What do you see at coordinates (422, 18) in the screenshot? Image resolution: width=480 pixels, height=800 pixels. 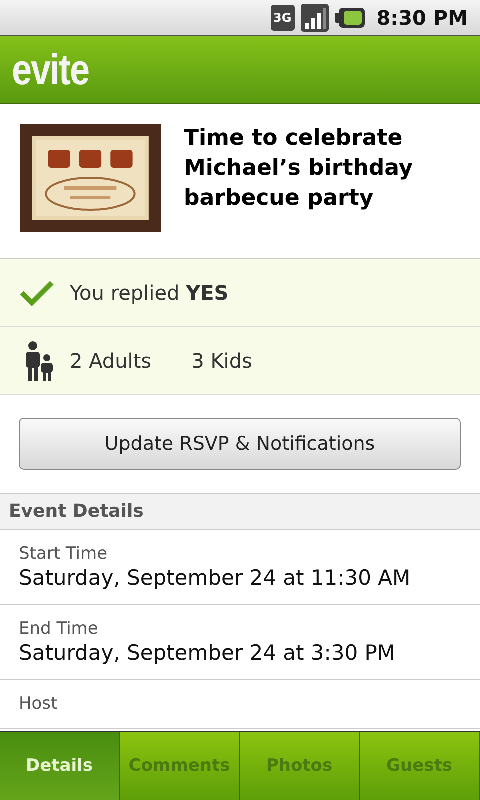 I see `clock-time: 8:30 PM` at bounding box center [422, 18].